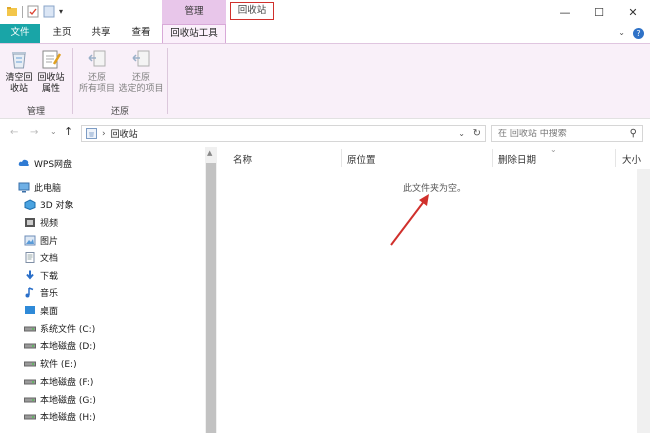  I want to click on properties-label-line2: 属性, so click(50, 89).